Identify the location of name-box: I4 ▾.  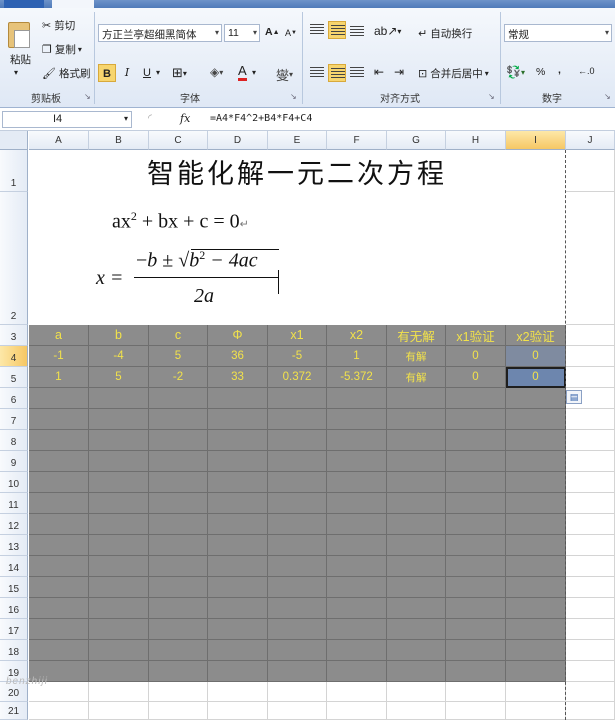
(67, 119).